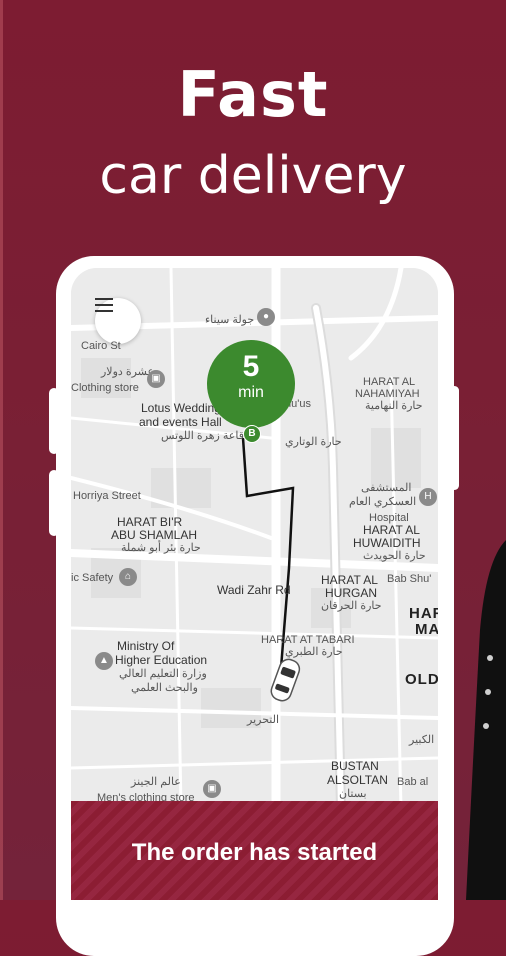 Image resolution: width=506 pixels, height=956 pixels. What do you see at coordinates (355, 766) in the screenshot?
I see `map-label: BUSTAN` at bounding box center [355, 766].